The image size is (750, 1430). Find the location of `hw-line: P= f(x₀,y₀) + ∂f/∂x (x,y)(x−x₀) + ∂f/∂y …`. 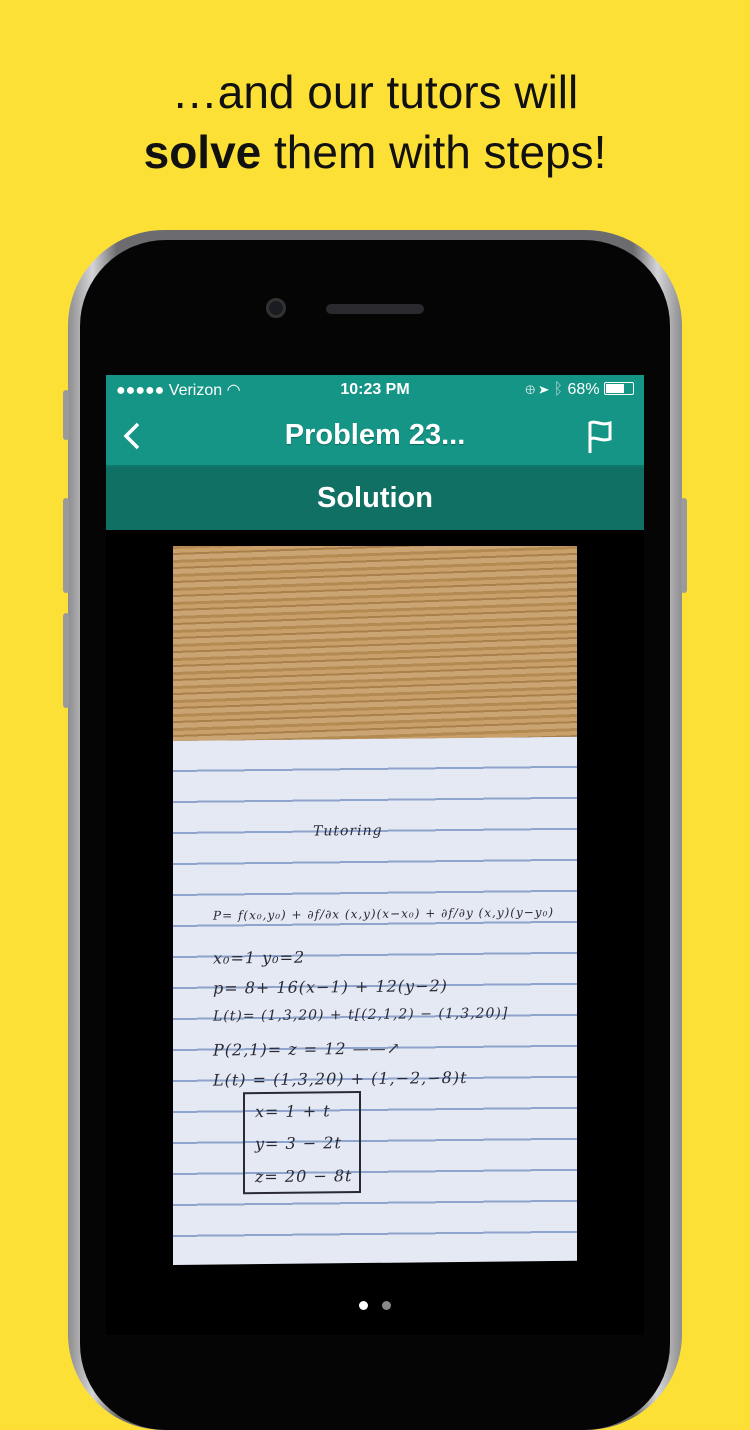

hw-line: P= f(x₀,y₀) + ∂f/∂x (x,y)(x−x₀) + ∂f/∂y … is located at coordinates (384, 914).